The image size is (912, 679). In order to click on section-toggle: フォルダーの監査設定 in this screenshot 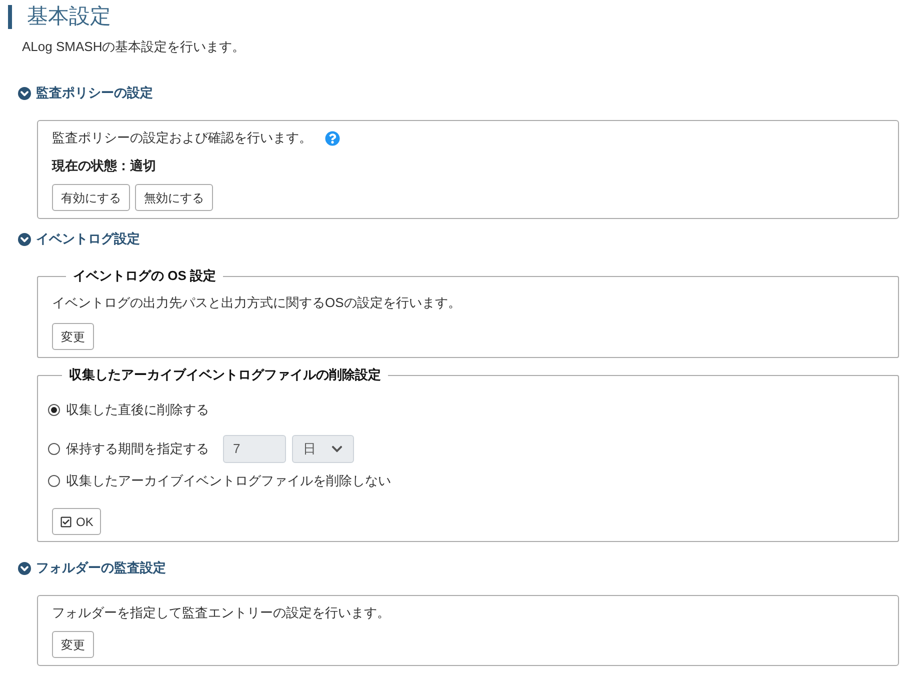, I will do `click(92, 568)`.